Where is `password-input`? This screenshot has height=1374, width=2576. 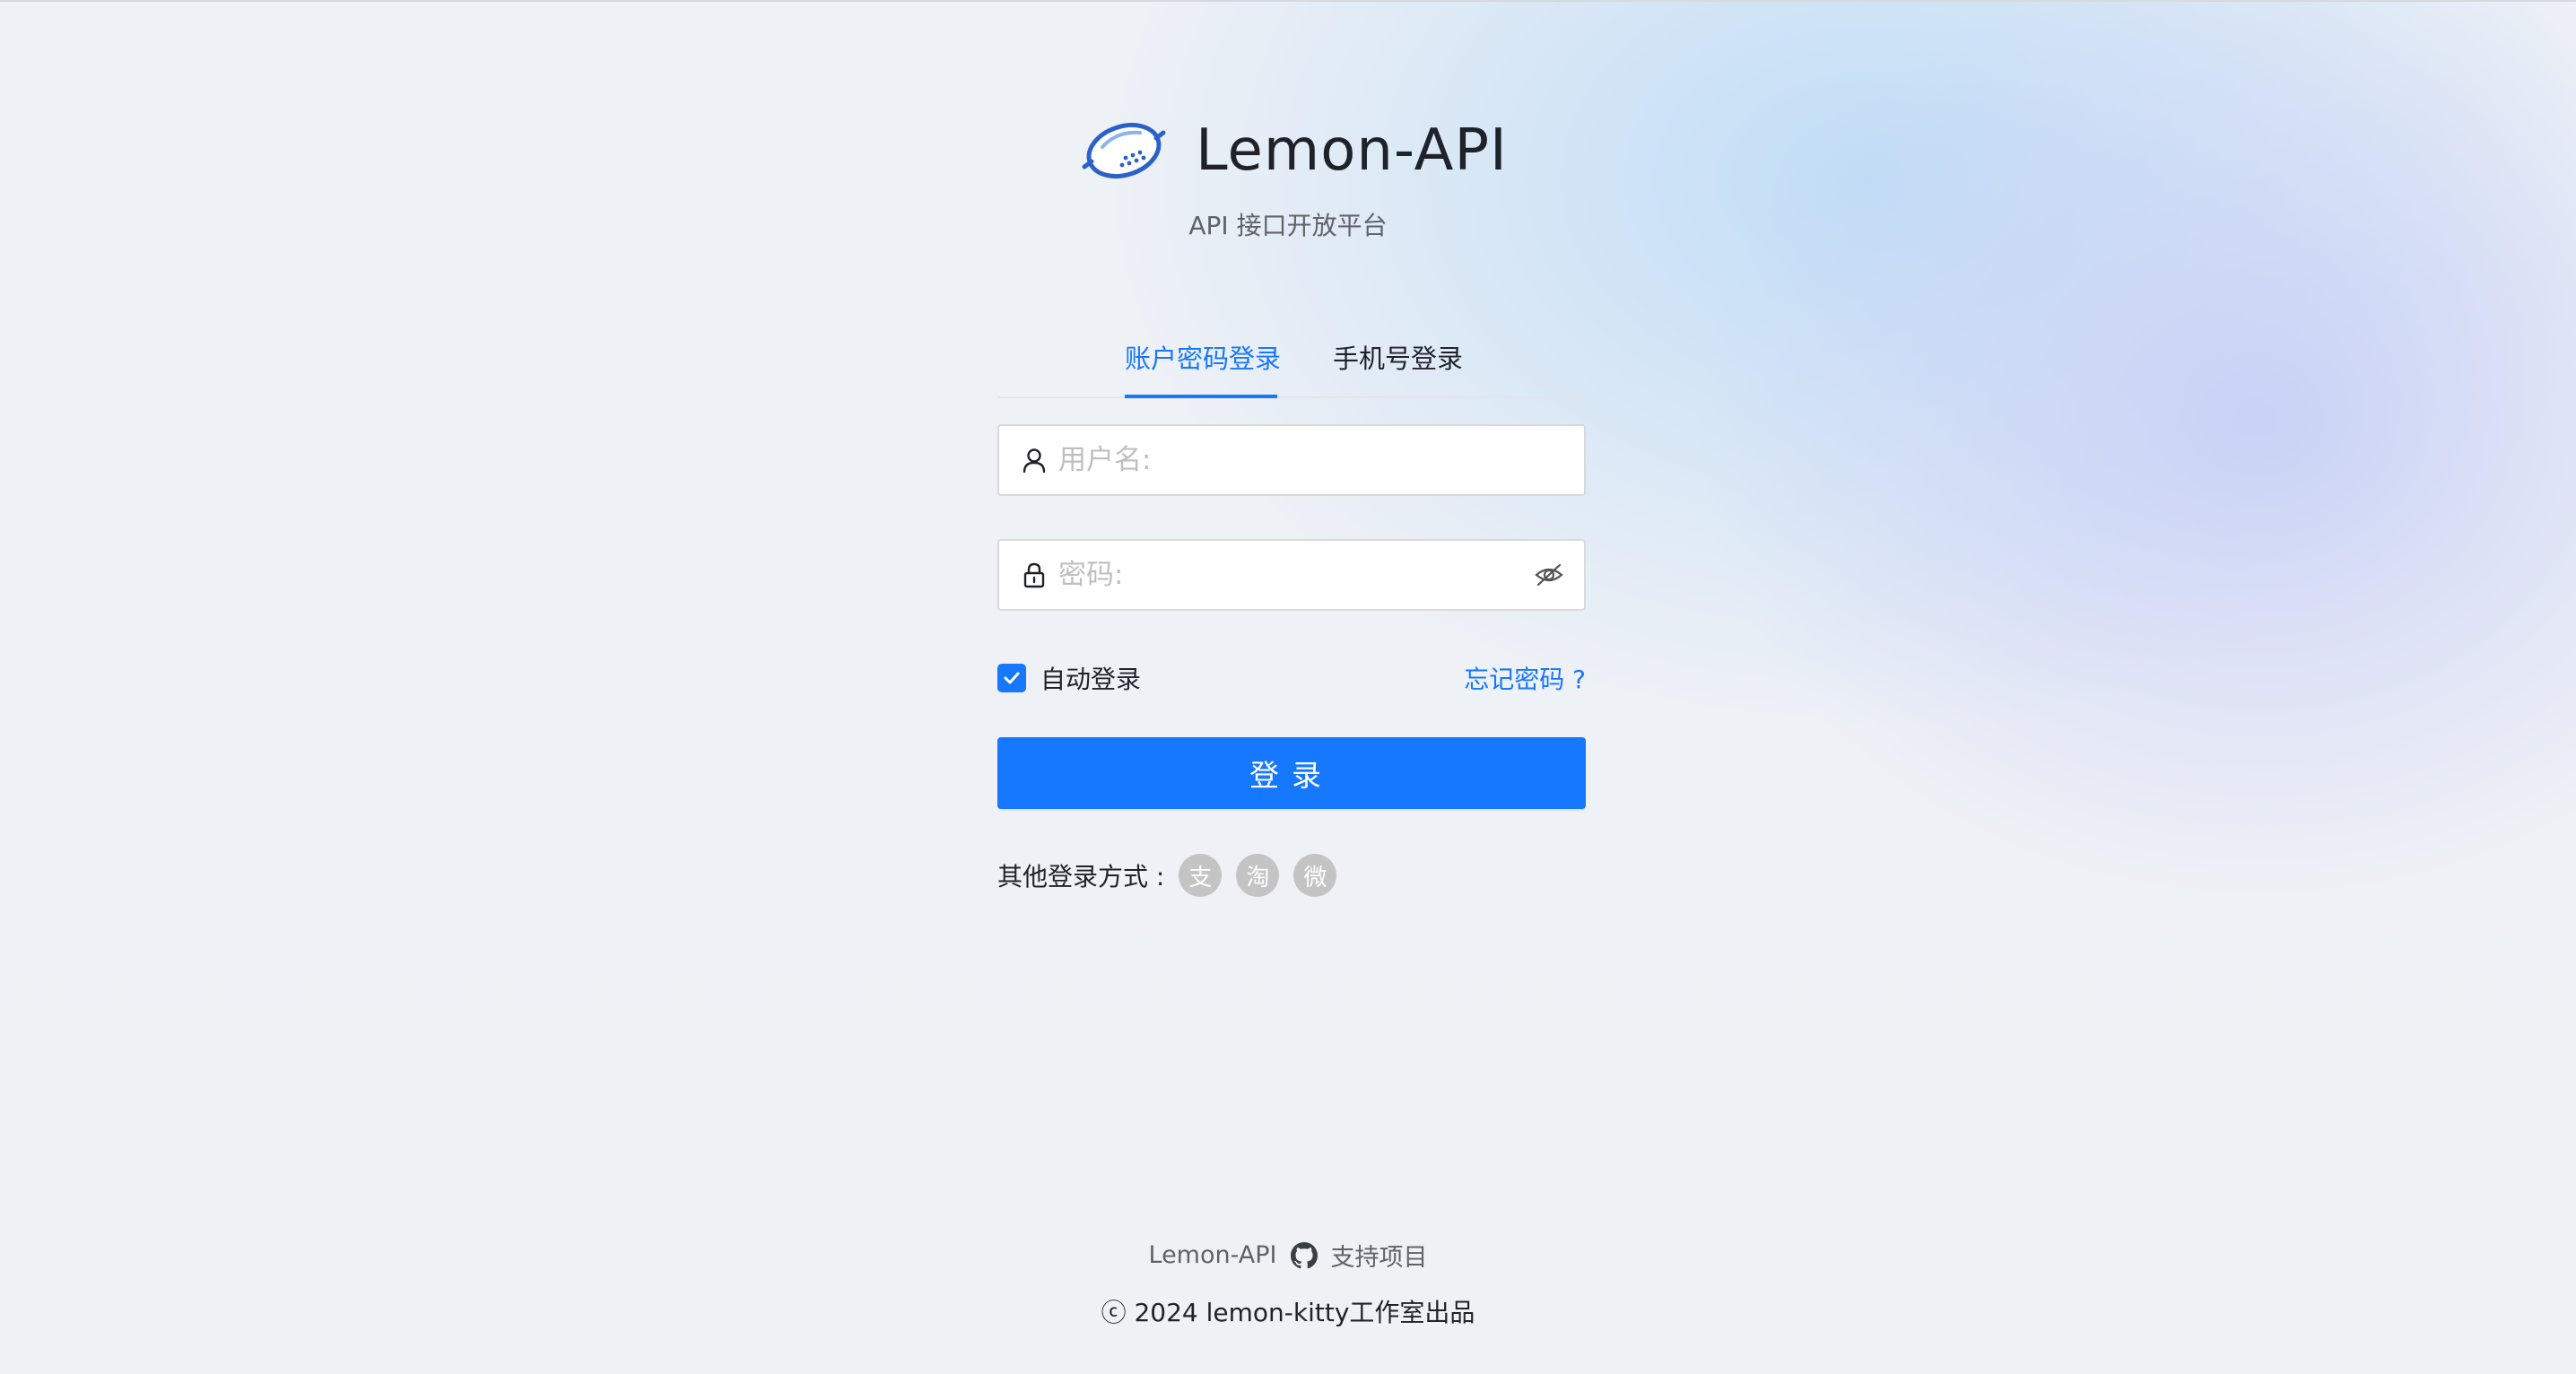 password-input is located at coordinates (1295, 575).